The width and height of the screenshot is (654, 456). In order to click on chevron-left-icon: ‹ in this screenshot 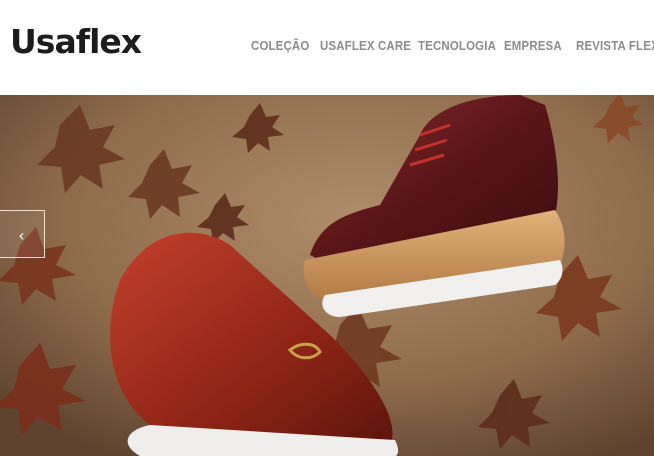, I will do `click(21, 235)`.